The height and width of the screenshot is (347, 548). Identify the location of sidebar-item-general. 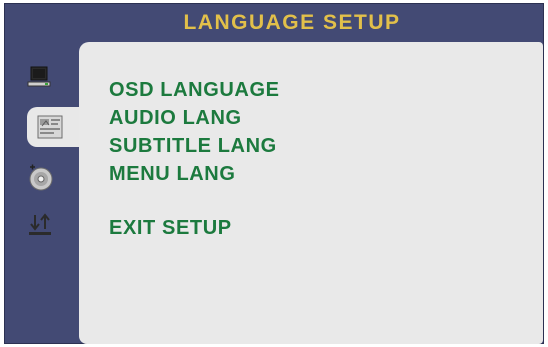
(40, 77).